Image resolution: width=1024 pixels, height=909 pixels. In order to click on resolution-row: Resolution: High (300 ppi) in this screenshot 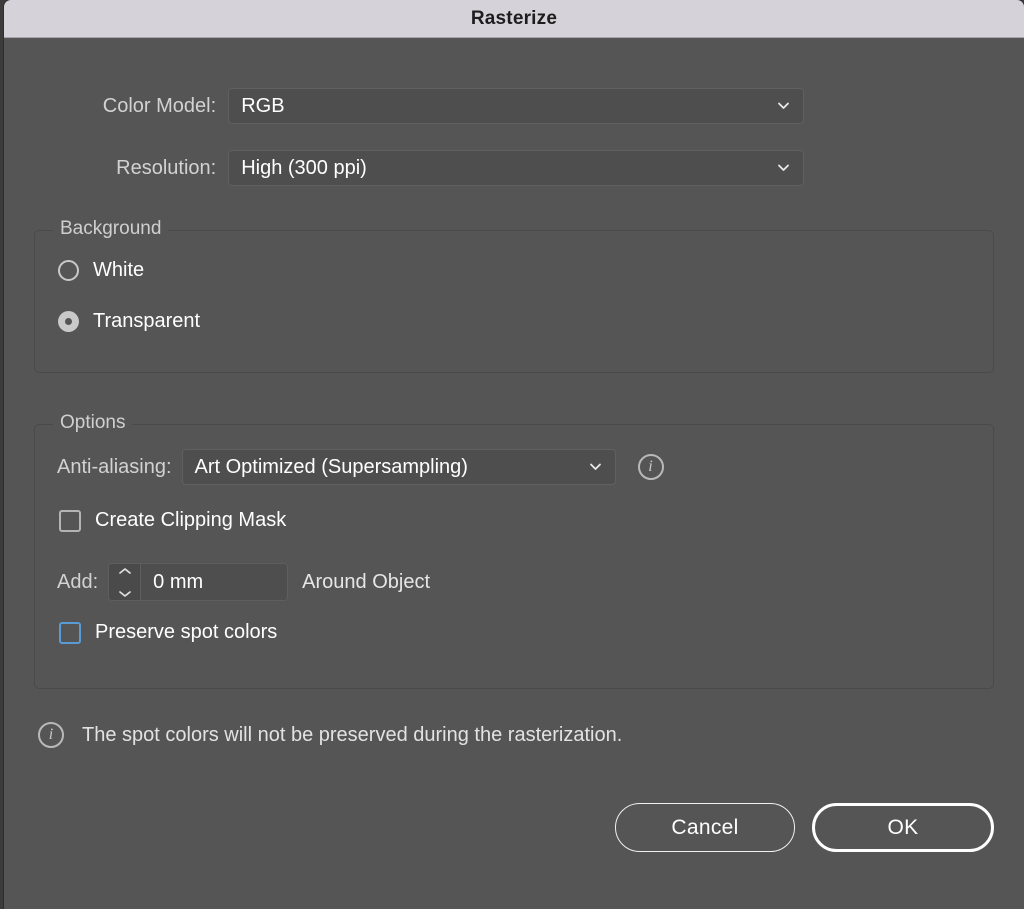, I will do `click(404, 168)`.